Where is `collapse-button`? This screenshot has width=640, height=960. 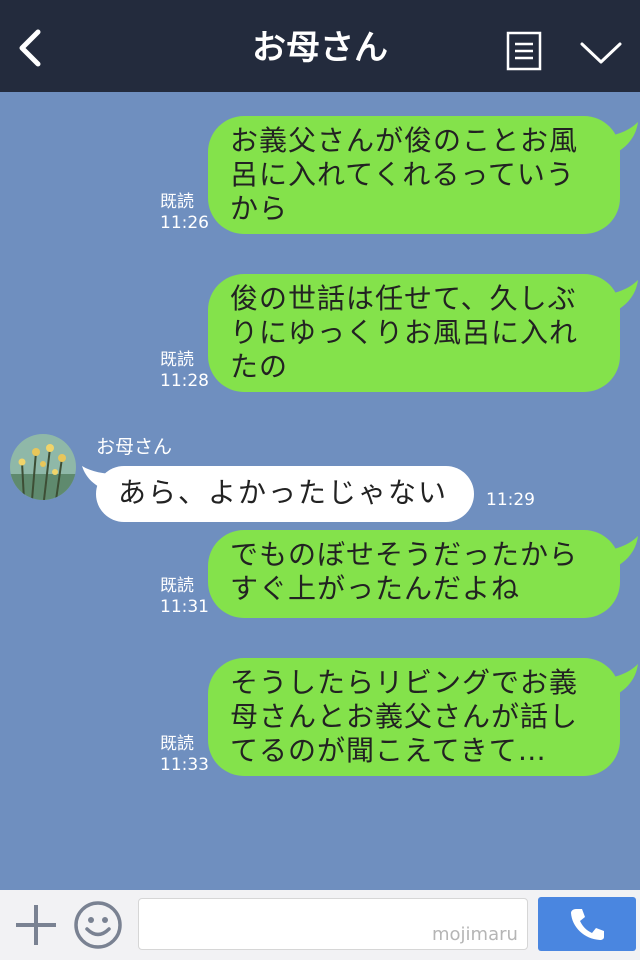
collapse-button is located at coordinates (601, 51).